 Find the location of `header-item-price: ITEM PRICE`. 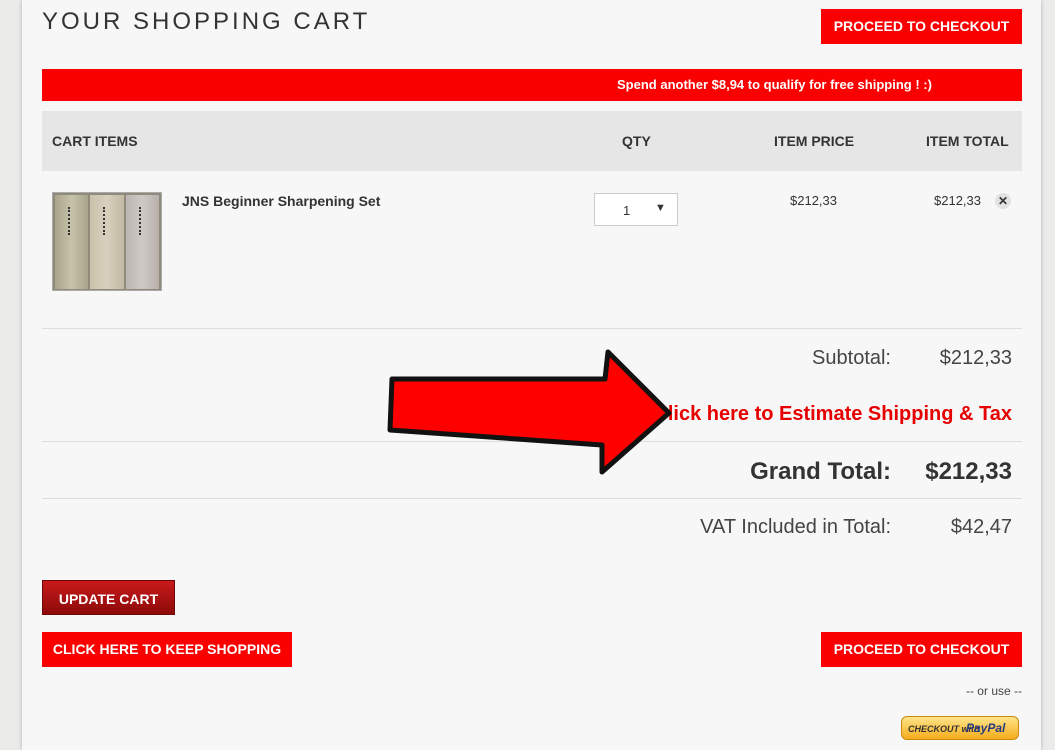

header-item-price: ITEM PRICE is located at coordinates (814, 141).